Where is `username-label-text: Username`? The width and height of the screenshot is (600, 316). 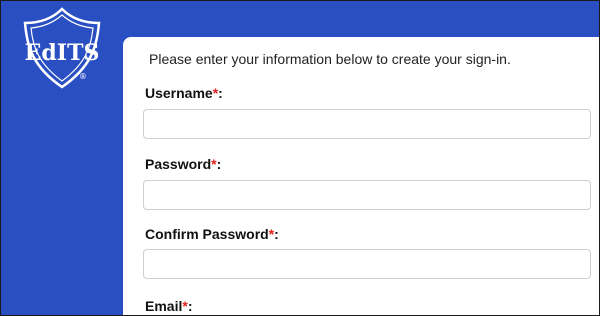
username-label-text: Username is located at coordinates (179, 93).